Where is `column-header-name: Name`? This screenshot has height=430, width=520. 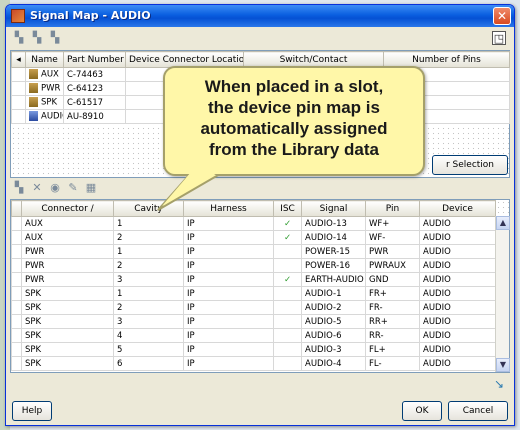
column-header-name: Name is located at coordinates (44, 59).